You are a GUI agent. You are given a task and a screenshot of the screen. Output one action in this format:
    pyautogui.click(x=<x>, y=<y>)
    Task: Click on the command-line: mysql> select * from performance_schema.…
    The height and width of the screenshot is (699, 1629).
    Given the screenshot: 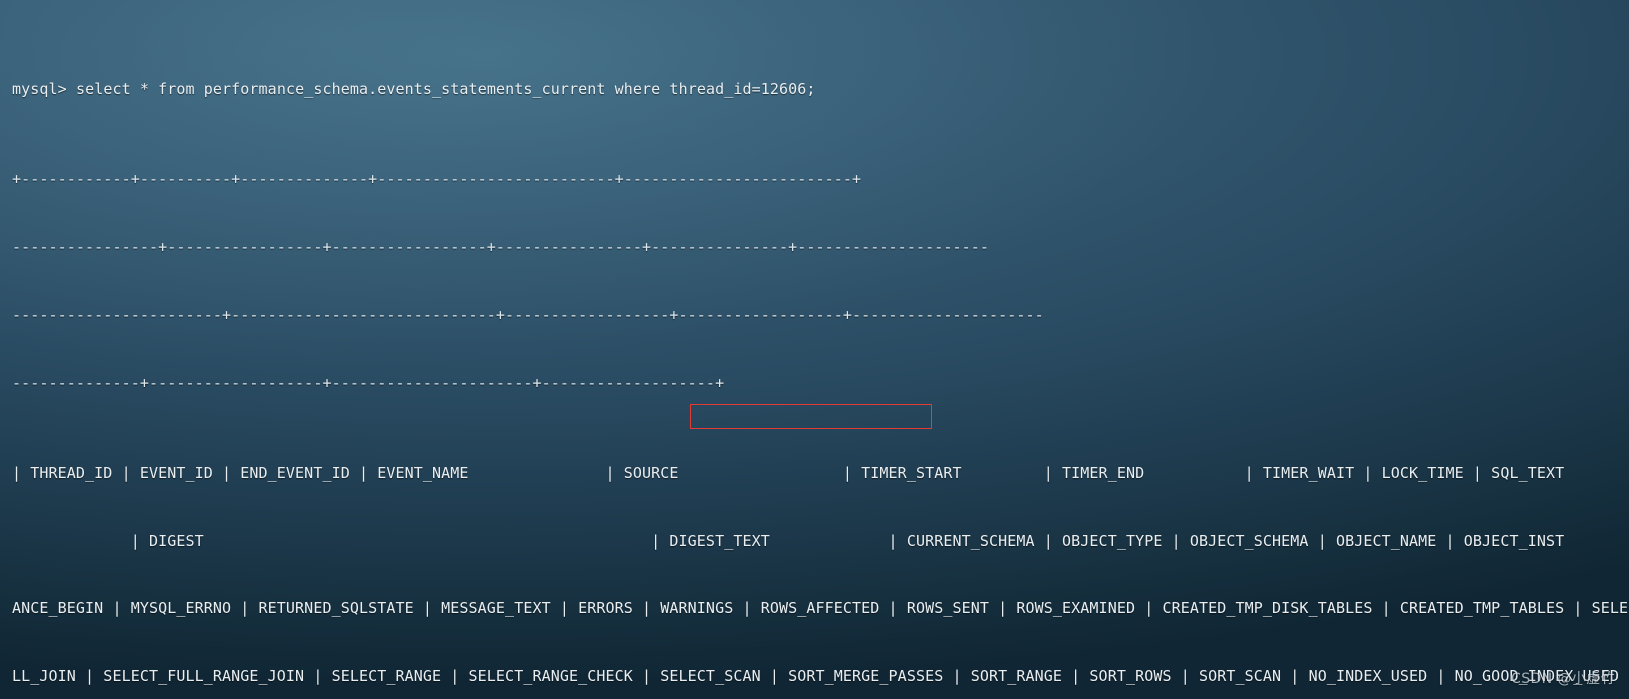 What is the action you would take?
    pyautogui.click(x=820, y=89)
    